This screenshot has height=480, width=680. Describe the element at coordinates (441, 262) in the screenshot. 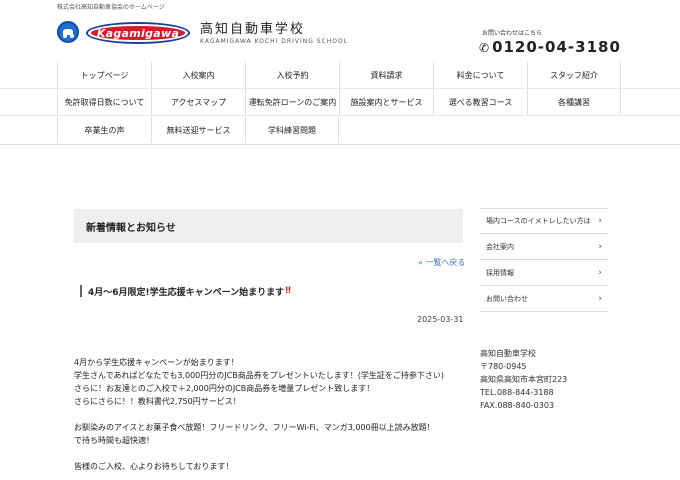

I see `back-to-list-link: « 一覧へ戻る` at that location.